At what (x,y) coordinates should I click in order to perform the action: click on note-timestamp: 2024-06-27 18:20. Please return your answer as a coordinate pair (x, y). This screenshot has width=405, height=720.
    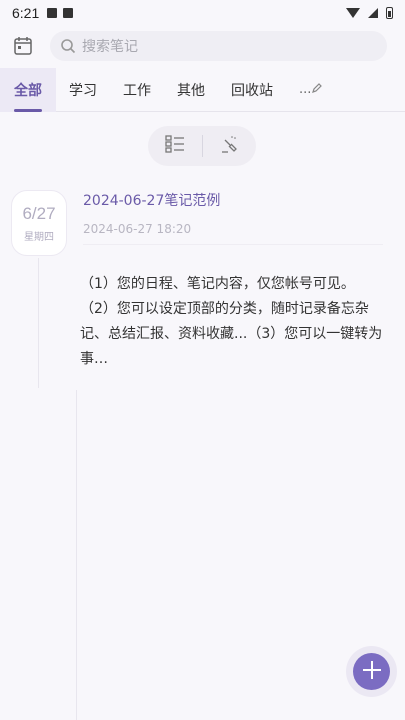
    Looking at the image, I should click on (137, 229).